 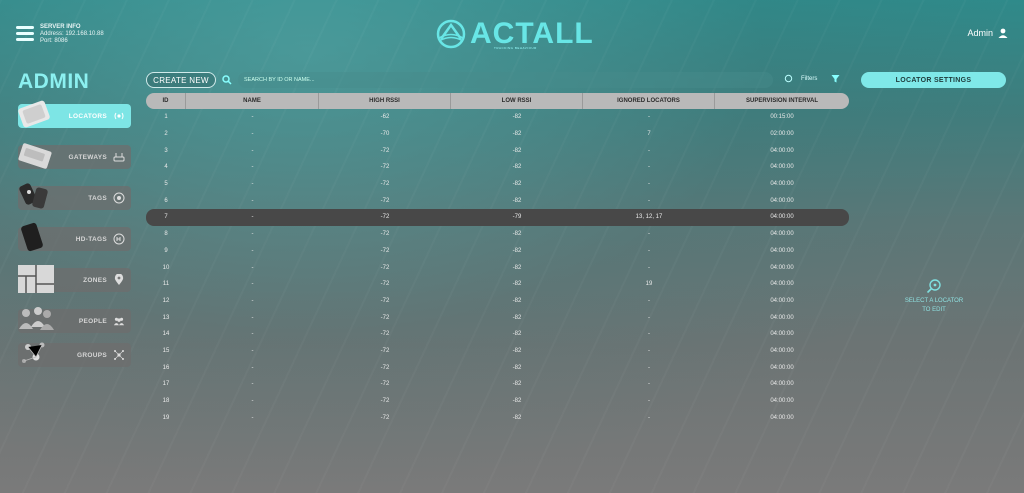 I want to click on sidebar-item-people: PEOPLE, so click(x=74, y=320).